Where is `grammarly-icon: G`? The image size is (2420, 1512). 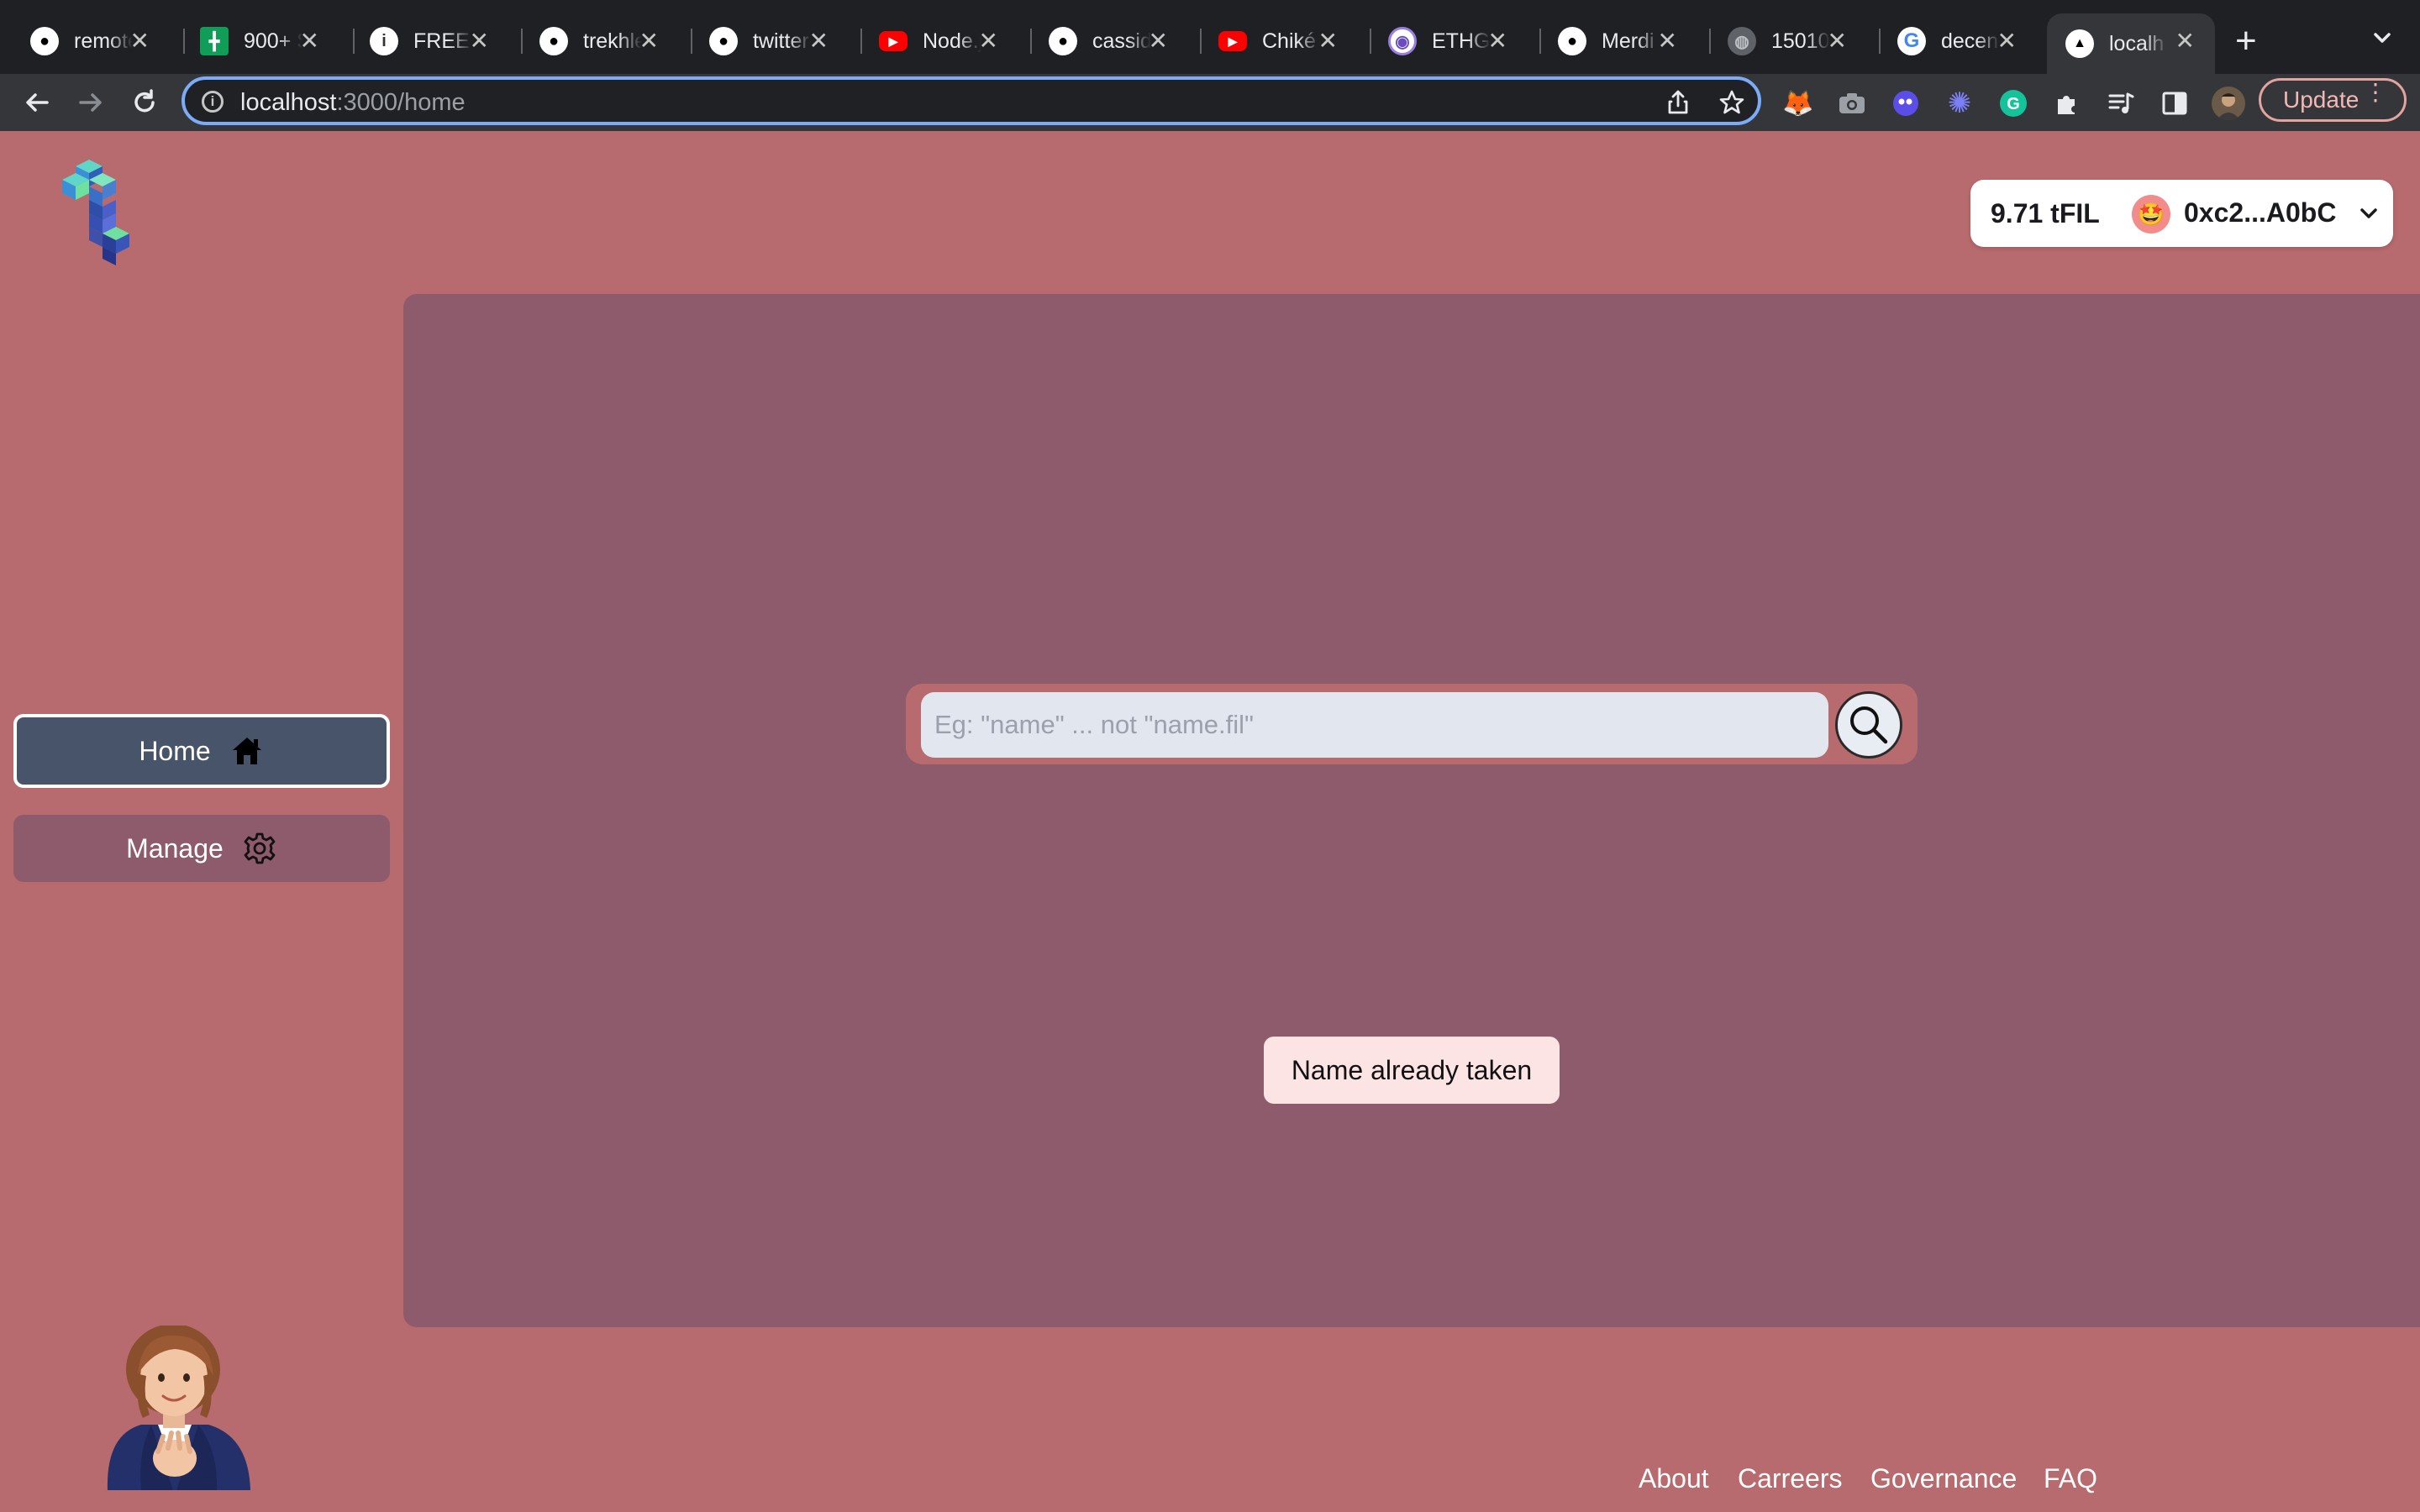
grammarly-icon: G is located at coordinates (2013, 103).